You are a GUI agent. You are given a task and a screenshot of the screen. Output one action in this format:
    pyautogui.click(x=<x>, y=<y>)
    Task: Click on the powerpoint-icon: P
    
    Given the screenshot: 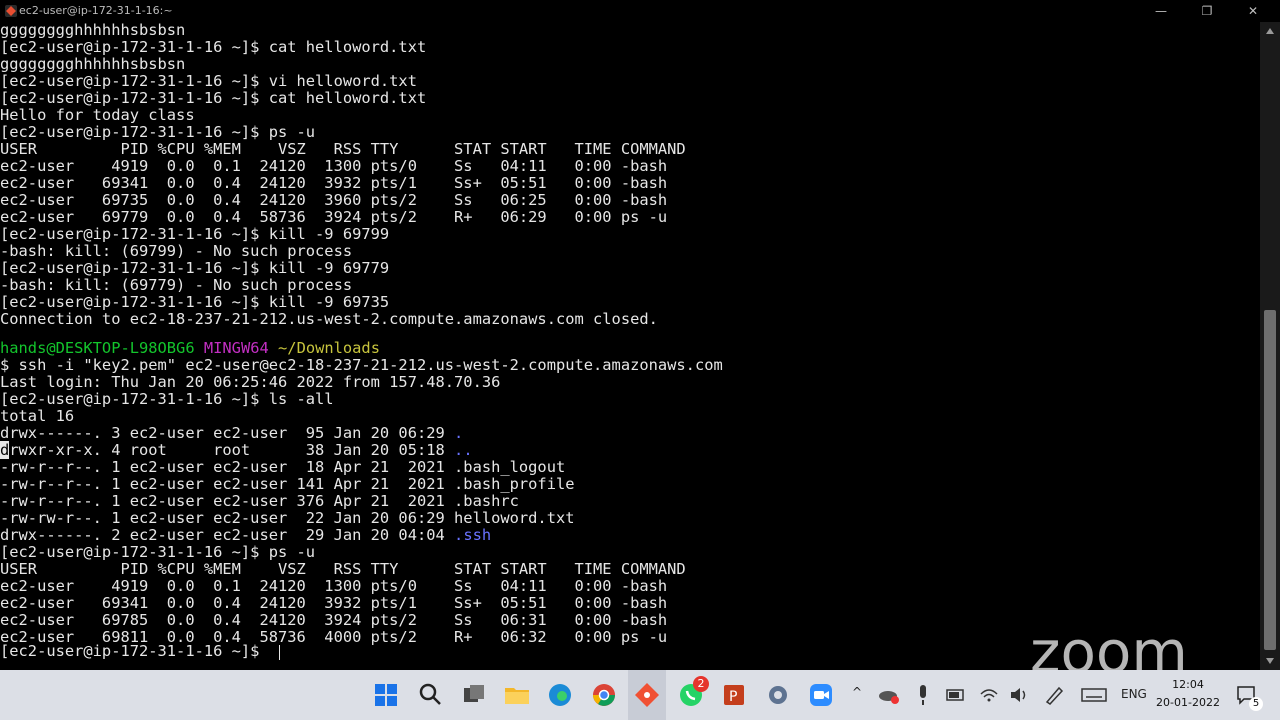 What is the action you would take?
    pyautogui.click(x=734, y=695)
    